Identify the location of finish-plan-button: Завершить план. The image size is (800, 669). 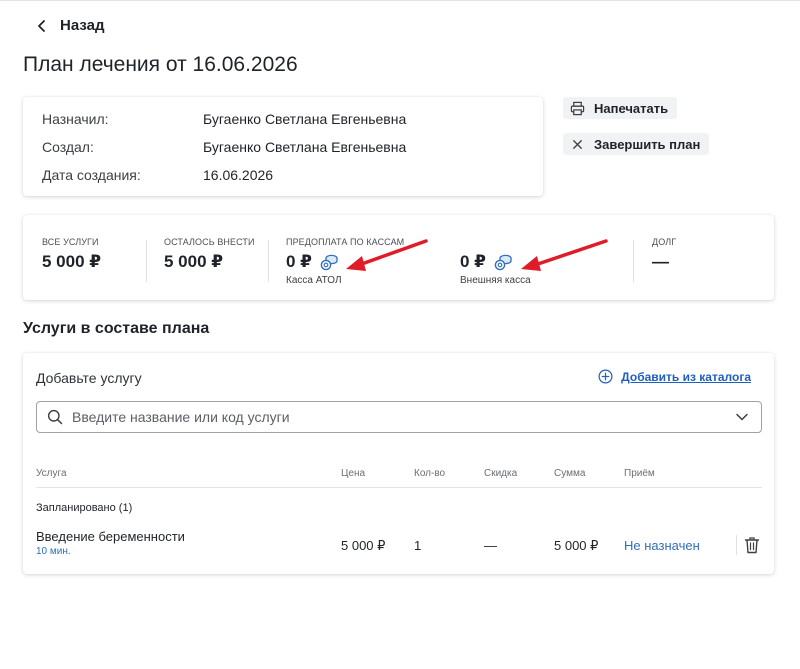
(636, 144).